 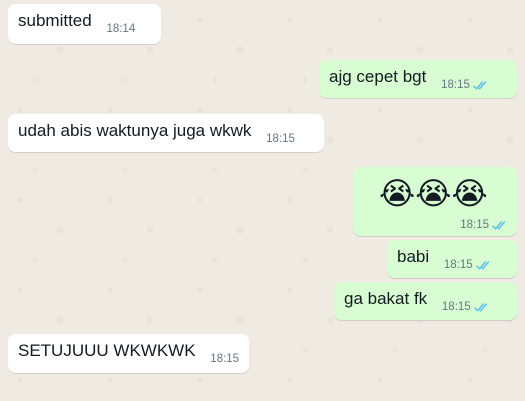 I want to click on message-incoming: SETUJUUU WKWKWK 18:15, so click(x=128, y=353).